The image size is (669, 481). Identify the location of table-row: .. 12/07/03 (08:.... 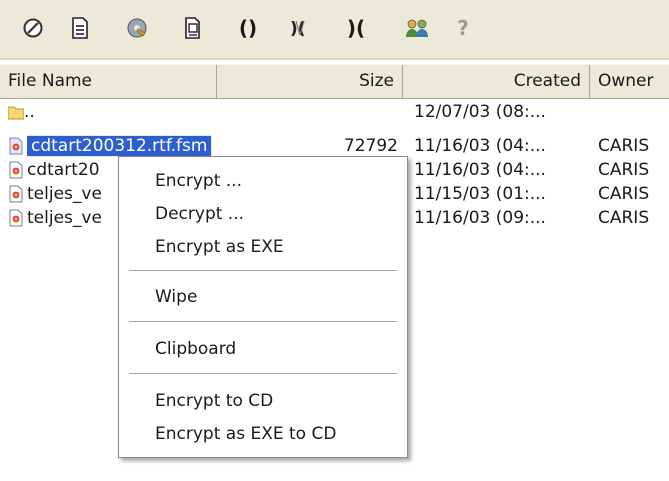
(334, 112).